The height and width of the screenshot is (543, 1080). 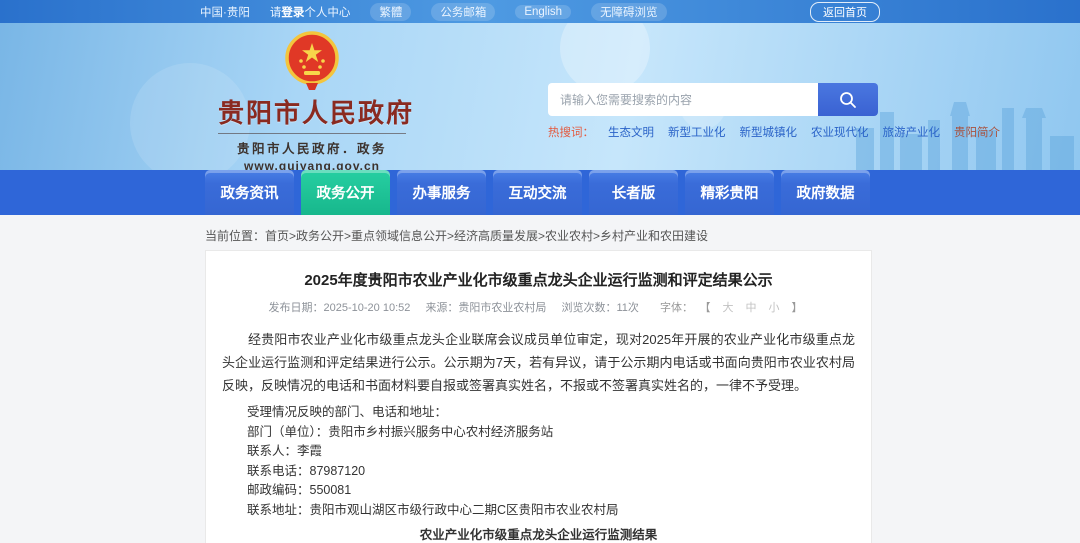 What do you see at coordinates (327, 12) in the screenshot?
I see `login-post: 个人中心` at bounding box center [327, 12].